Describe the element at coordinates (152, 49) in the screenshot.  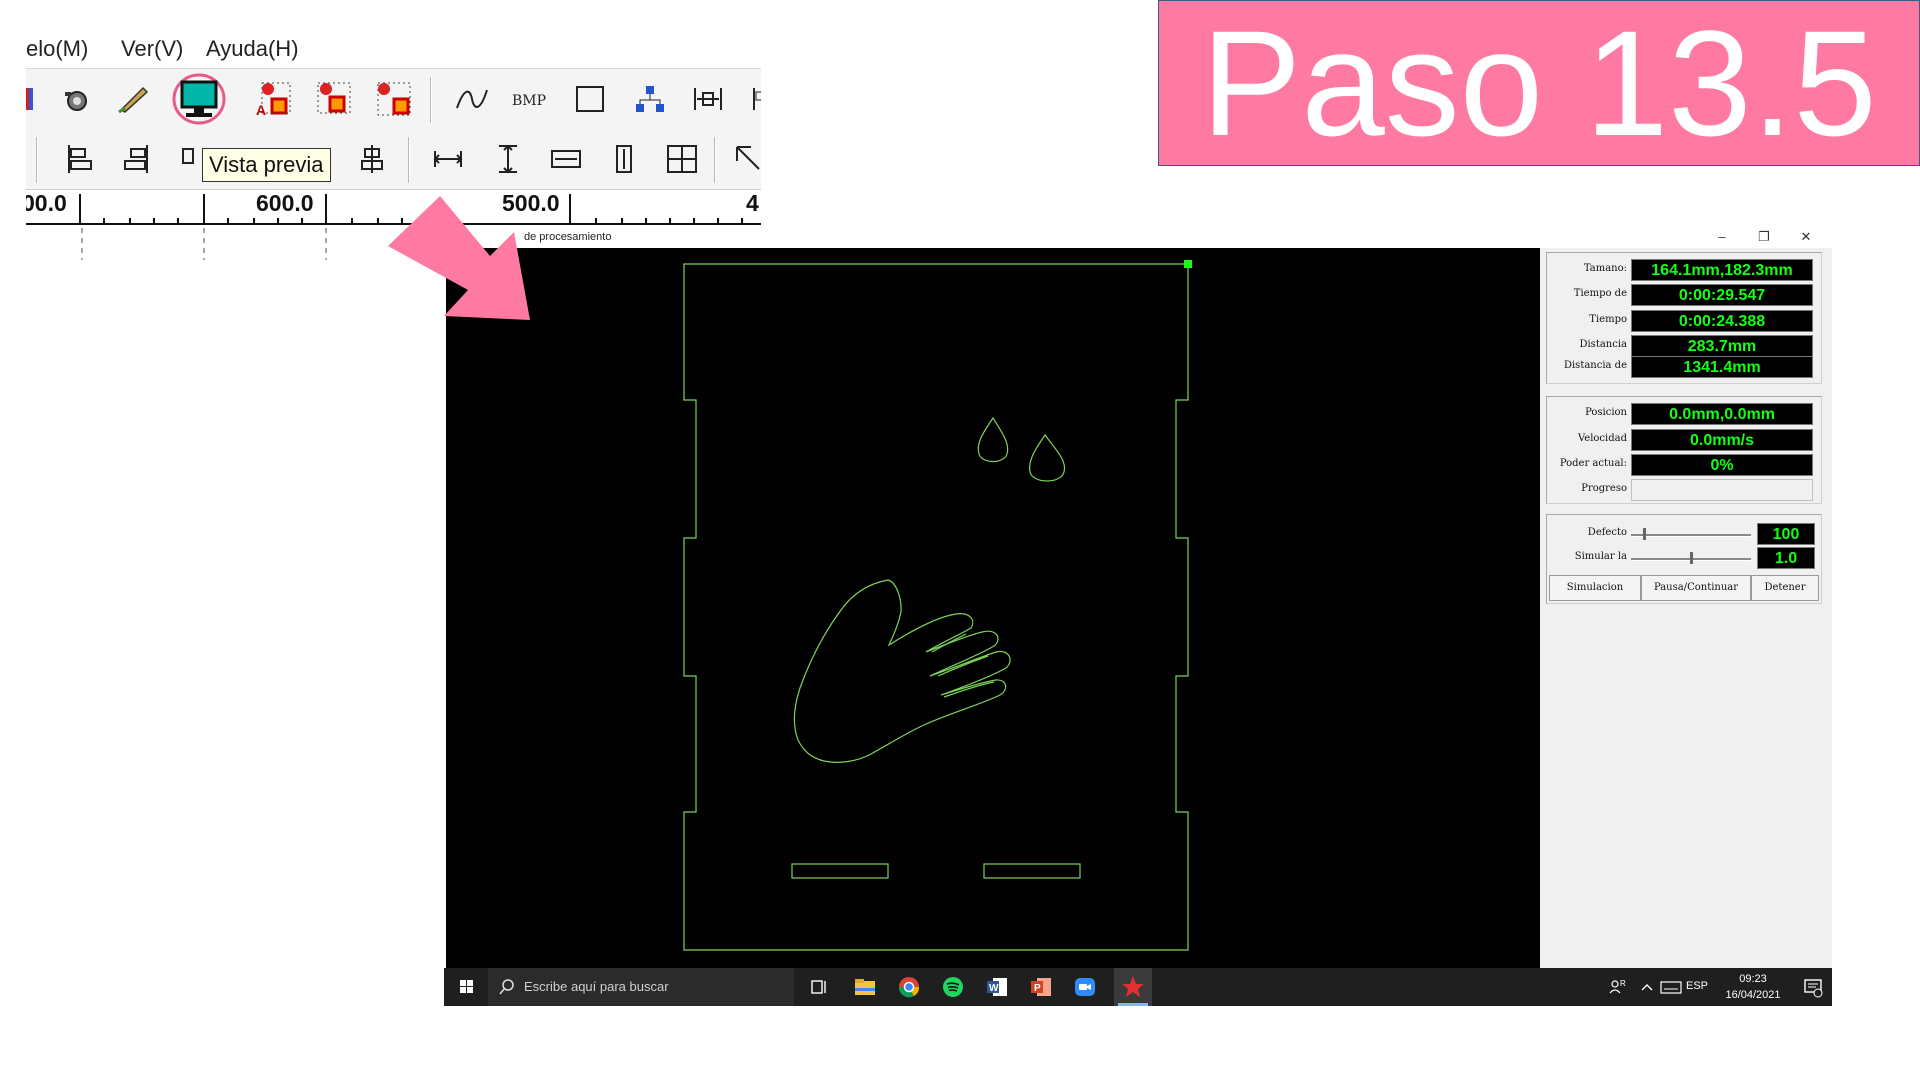
I see `menu-item-ver: Ver(V)` at that location.